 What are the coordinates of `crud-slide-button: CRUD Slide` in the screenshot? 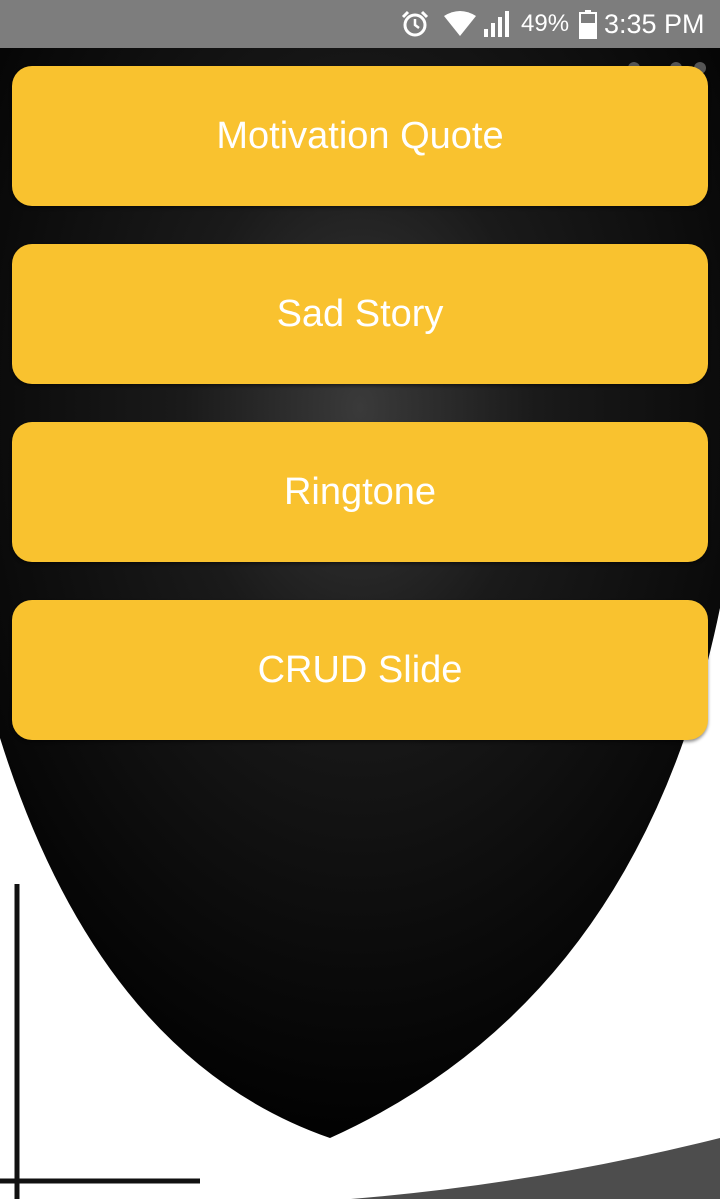 It's located at (360, 670).